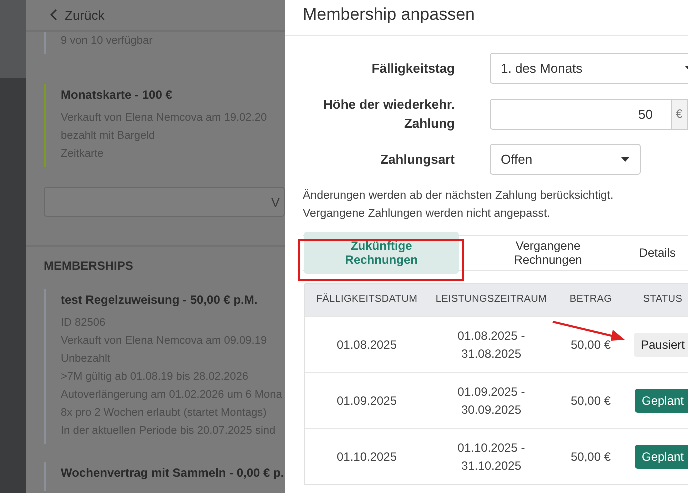 The width and height of the screenshot is (688, 493). What do you see at coordinates (367, 457) in the screenshot?
I see `table-cell-text: 01.10.2025` at bounding box center [367, 457].